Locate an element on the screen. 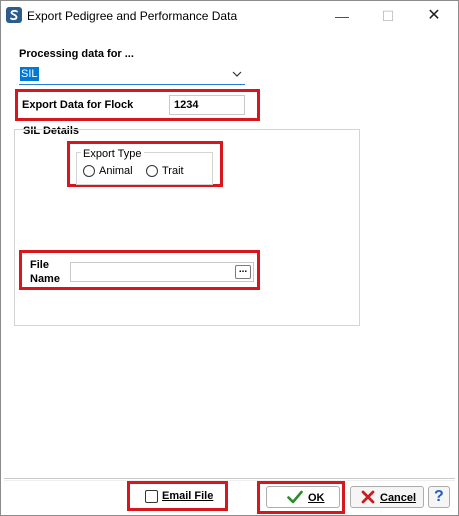  ok-label: OK is located at coordinates (316, 498).